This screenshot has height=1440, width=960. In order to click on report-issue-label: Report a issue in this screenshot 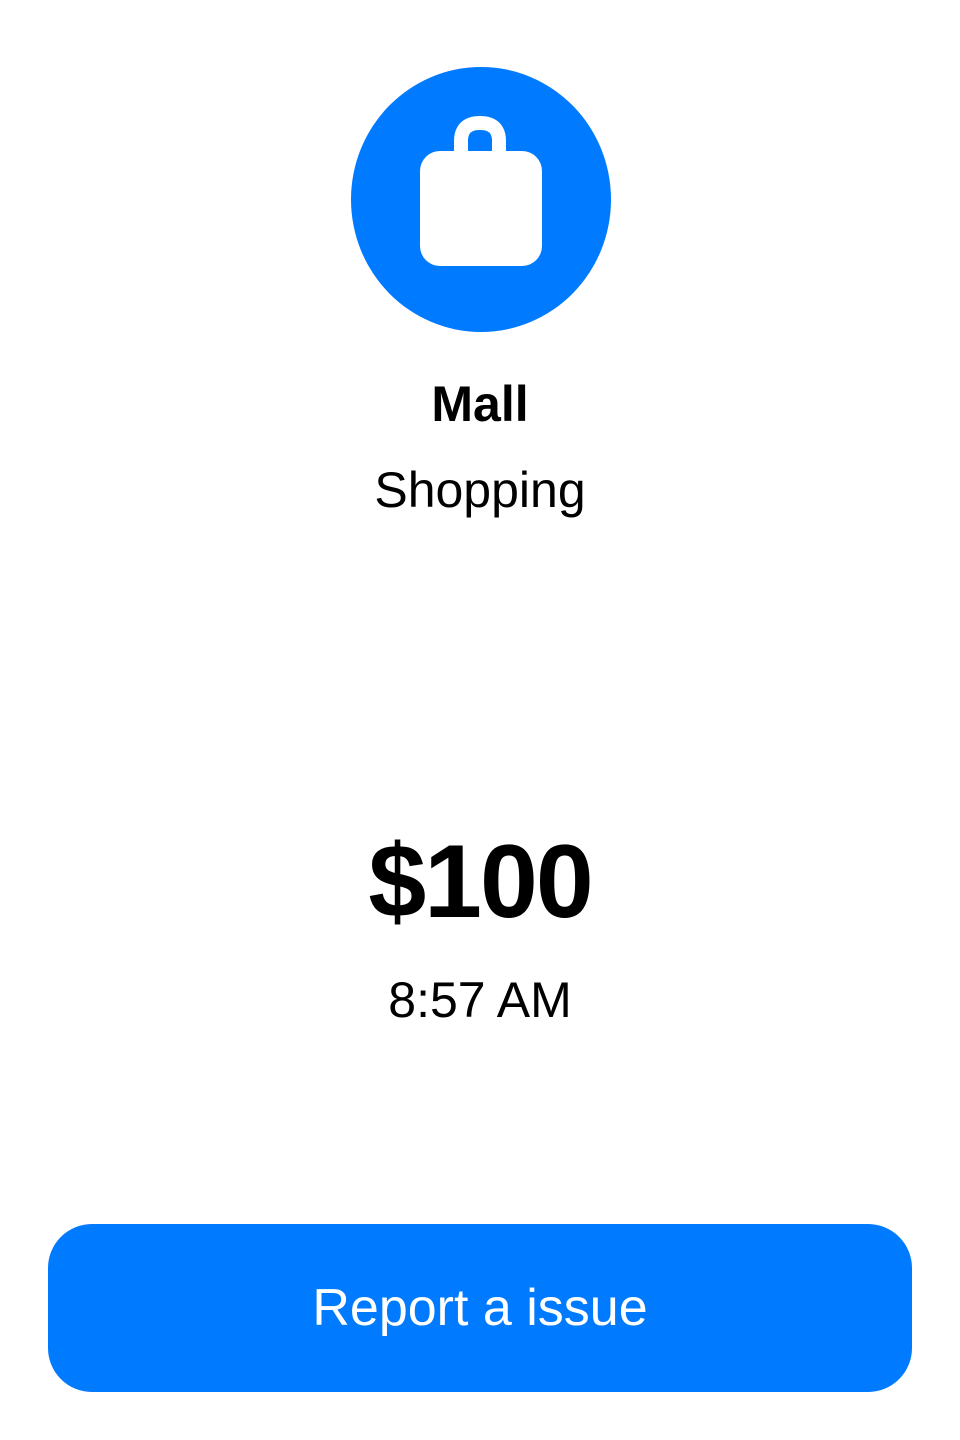, I will do `click(480, 1308)`.